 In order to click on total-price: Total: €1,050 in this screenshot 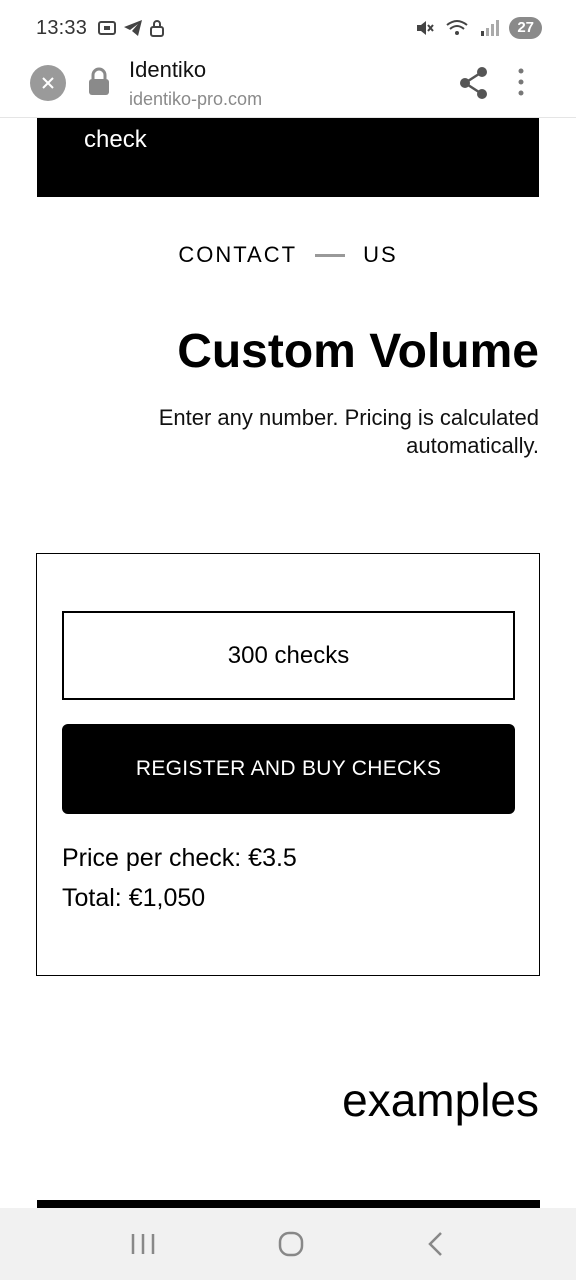, I will do `click(134, 898)`.